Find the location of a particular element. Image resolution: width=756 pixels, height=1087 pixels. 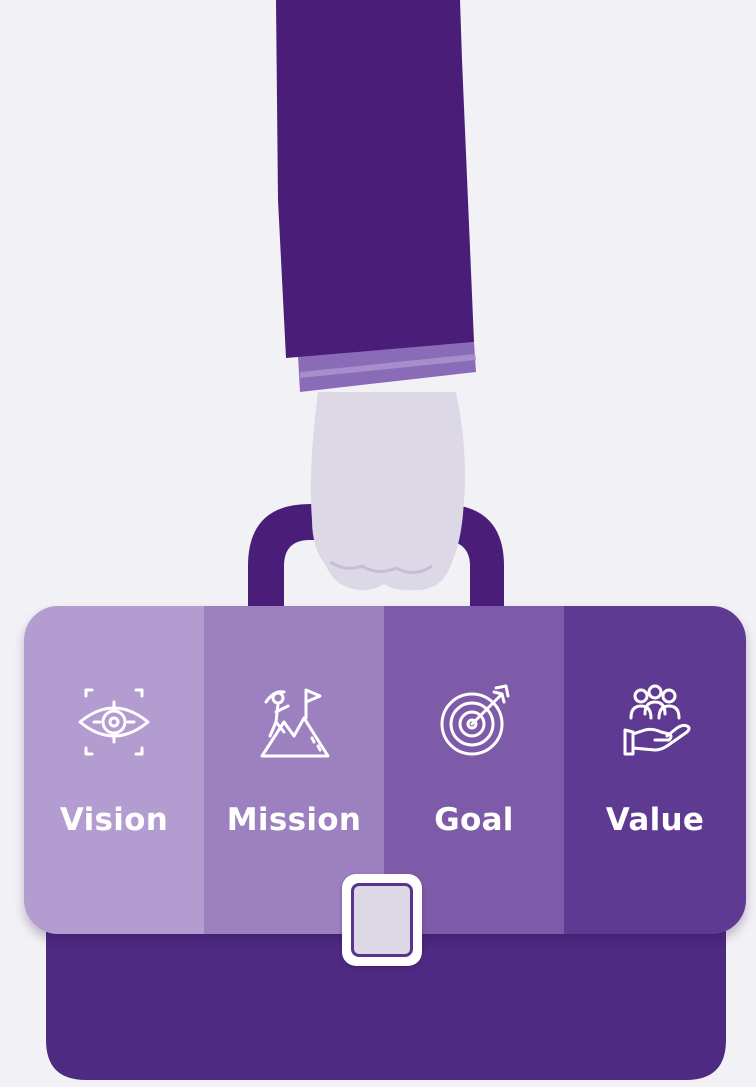

panel-value: Value is located at coordinates (655, 770).